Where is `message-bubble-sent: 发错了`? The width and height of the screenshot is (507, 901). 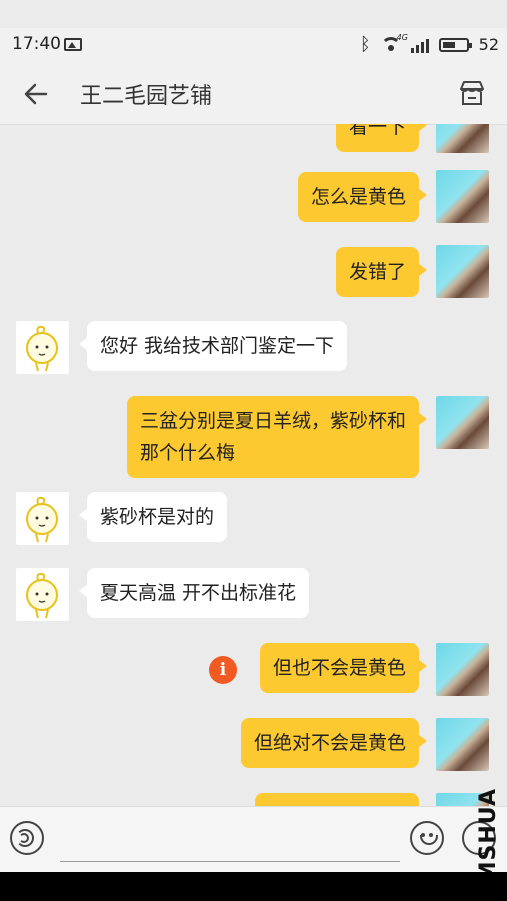 message-bubble-sent: 发错了 is located at coordinates (381, 272).